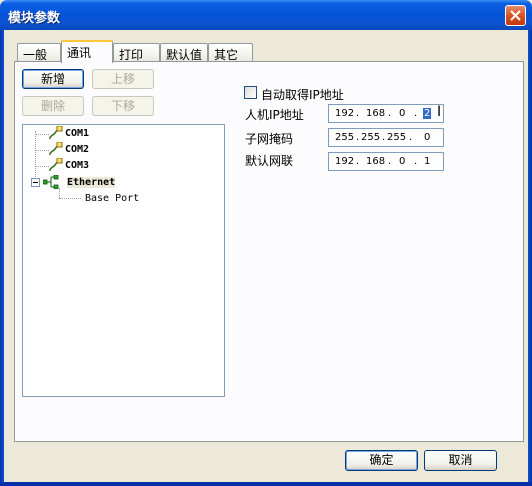 The image size is (532, 486). Describe the element at coordinates (530, 258) in the screenshot. I see `window-border-right` at that location.